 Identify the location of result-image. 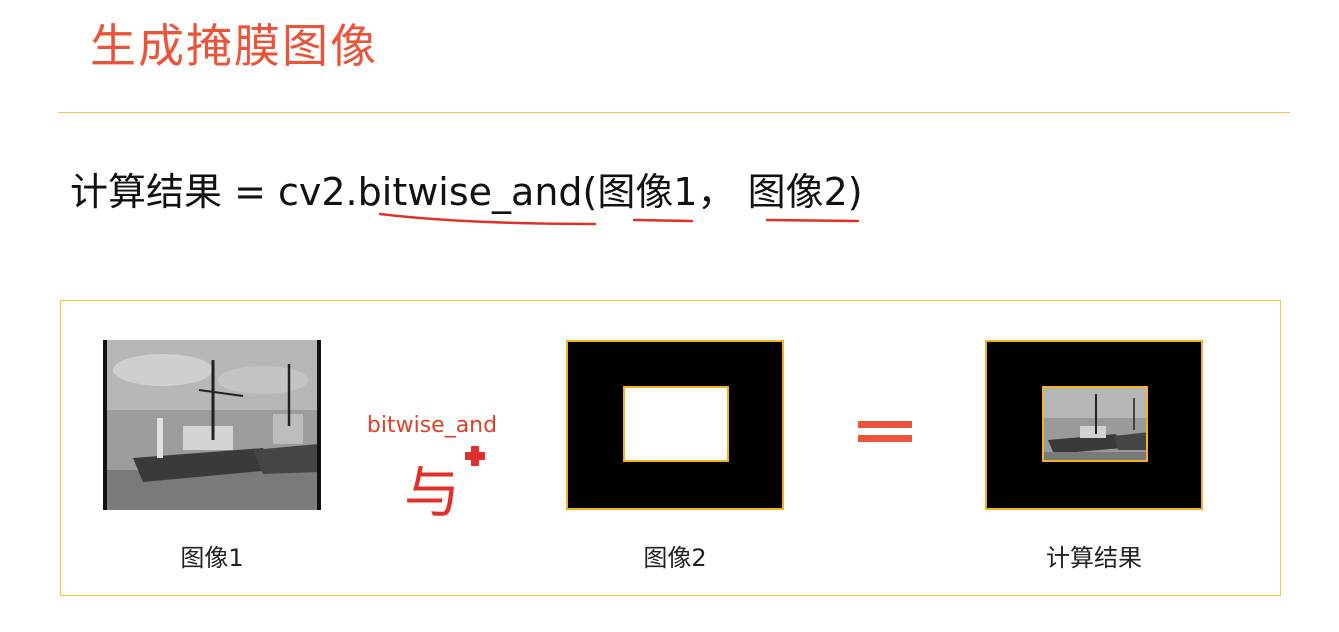
(1094, 425).